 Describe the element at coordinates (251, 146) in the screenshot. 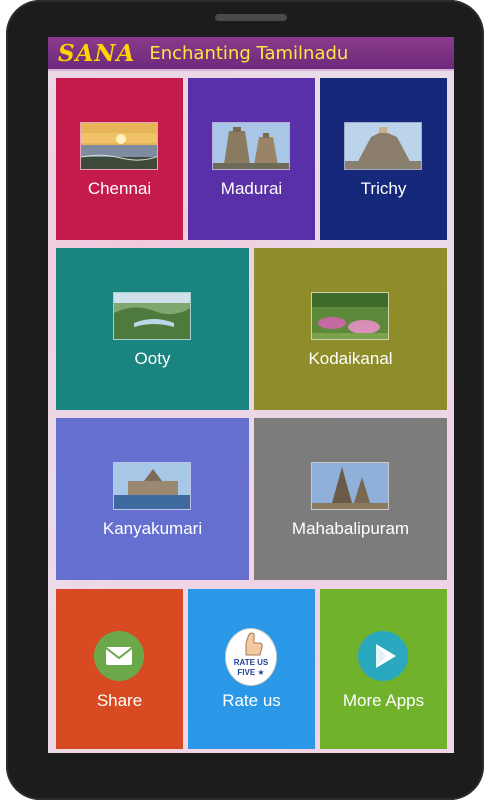

I see `madurai-photo` at that location.